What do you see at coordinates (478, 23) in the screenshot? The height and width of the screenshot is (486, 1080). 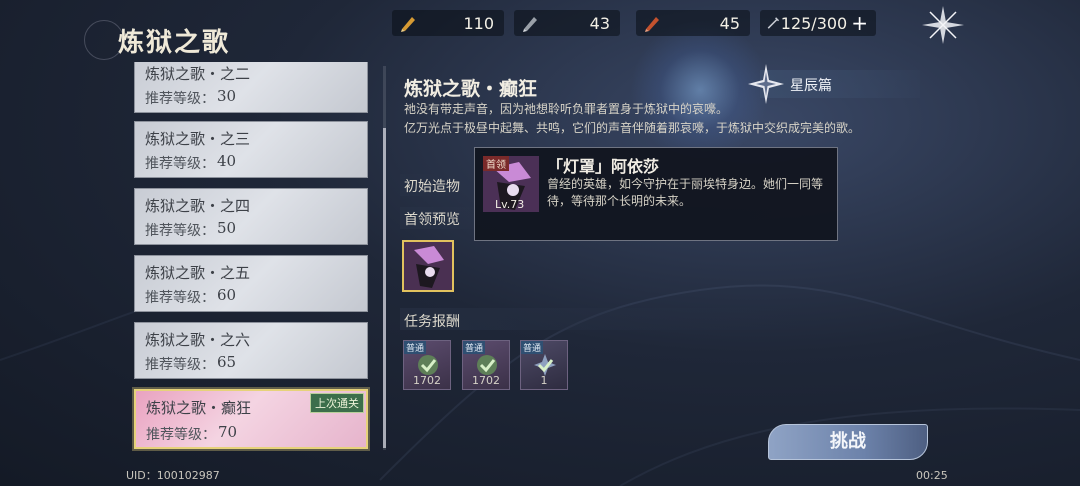 I see `resource-value: 110` at bounding box center [478, 23].